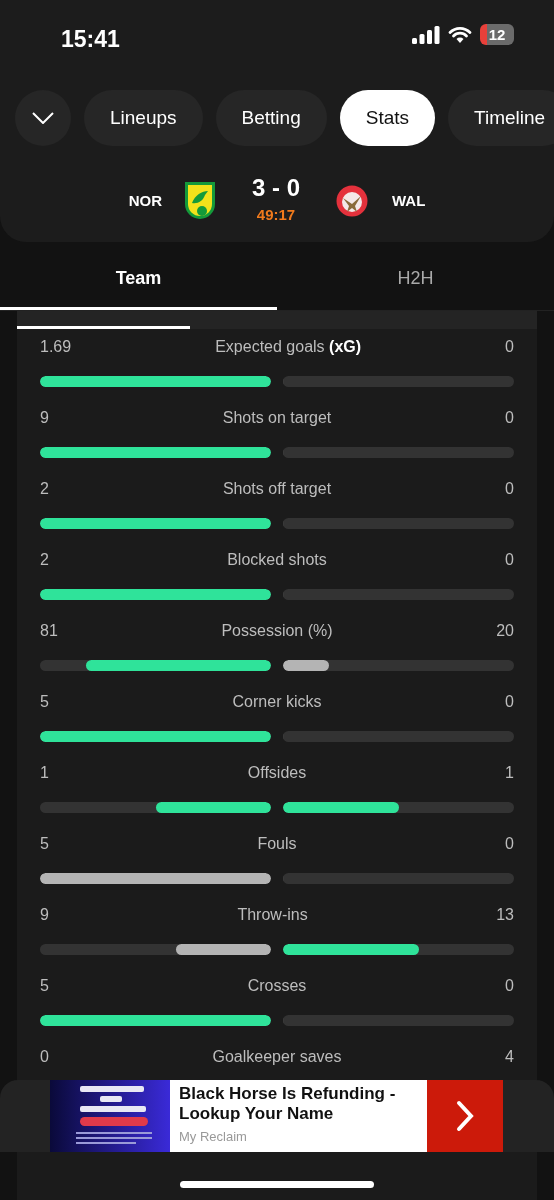 The height and width of the screenshot is (1200, 554). What do you see at coordinates (501, 118) in the screenshot?
I see `tab: Timeline` at bounding box center [501, 118].